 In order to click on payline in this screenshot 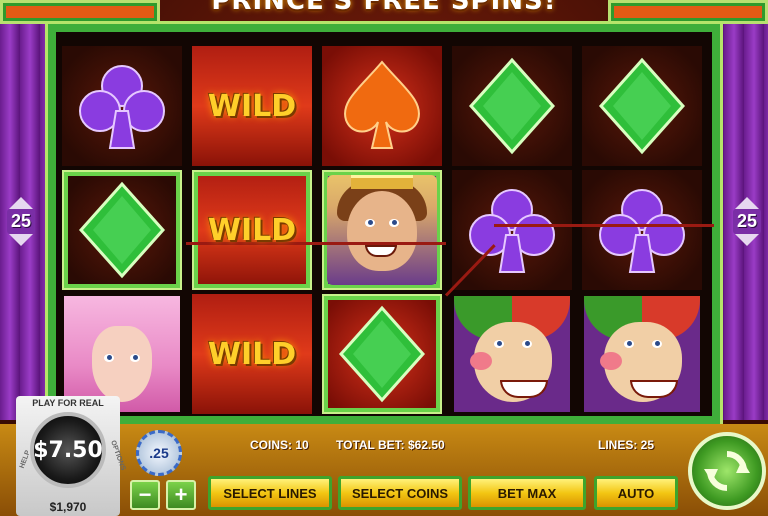, I will do `click(604, 225)`.